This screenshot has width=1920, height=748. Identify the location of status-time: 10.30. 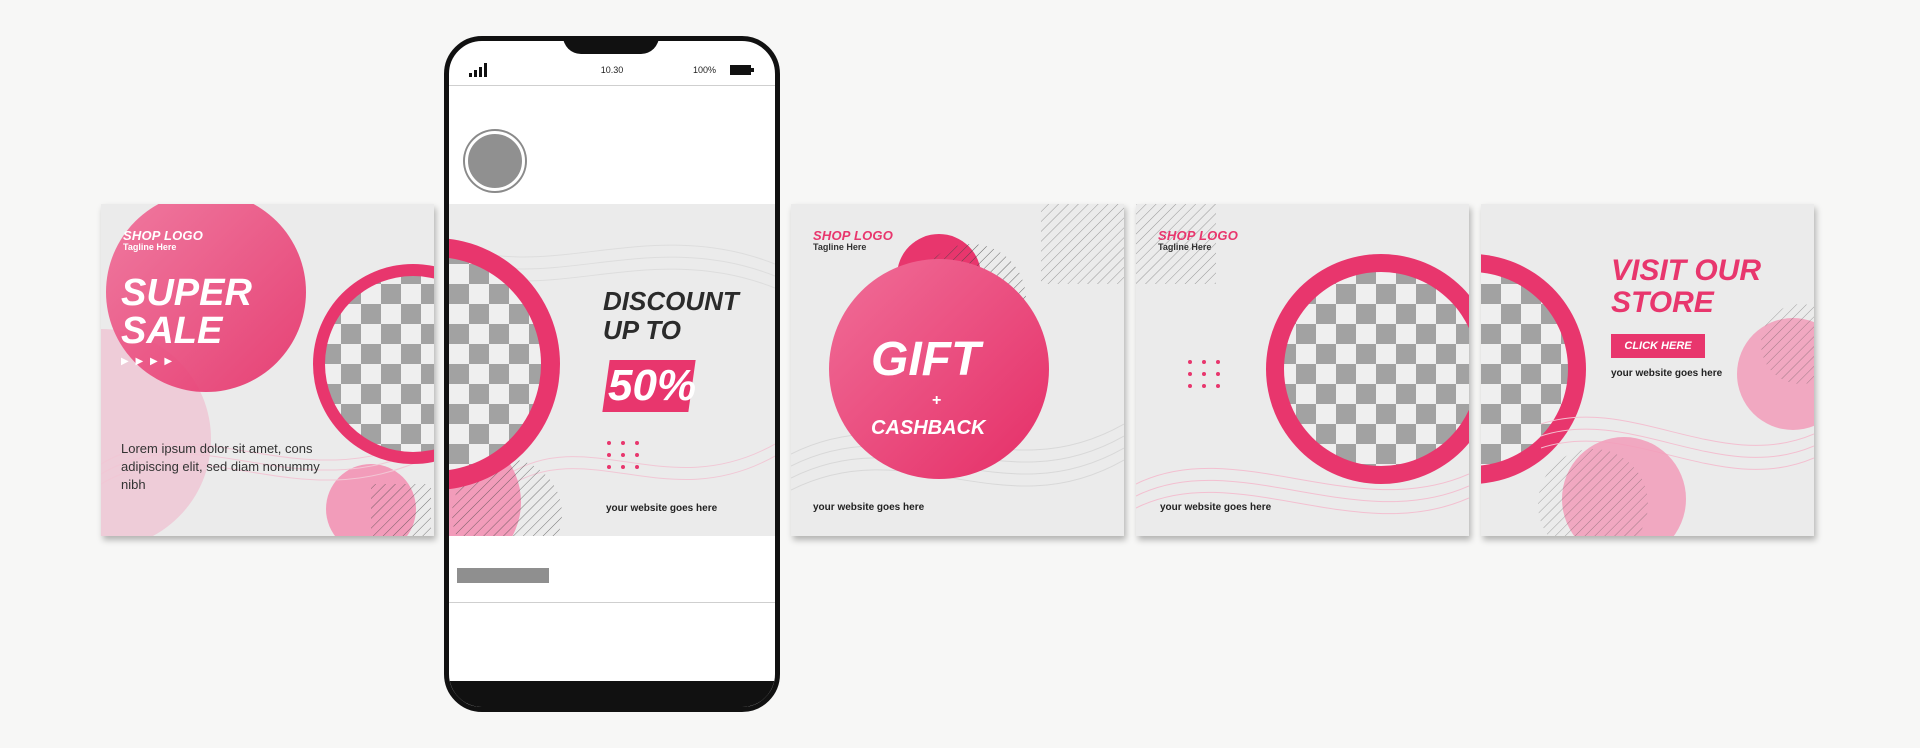
(612, 70).